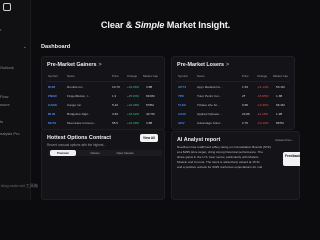 The width and height of the screenshot is (320, 240). I want to click on name-cell: Cango Inc., so click(74, 105).